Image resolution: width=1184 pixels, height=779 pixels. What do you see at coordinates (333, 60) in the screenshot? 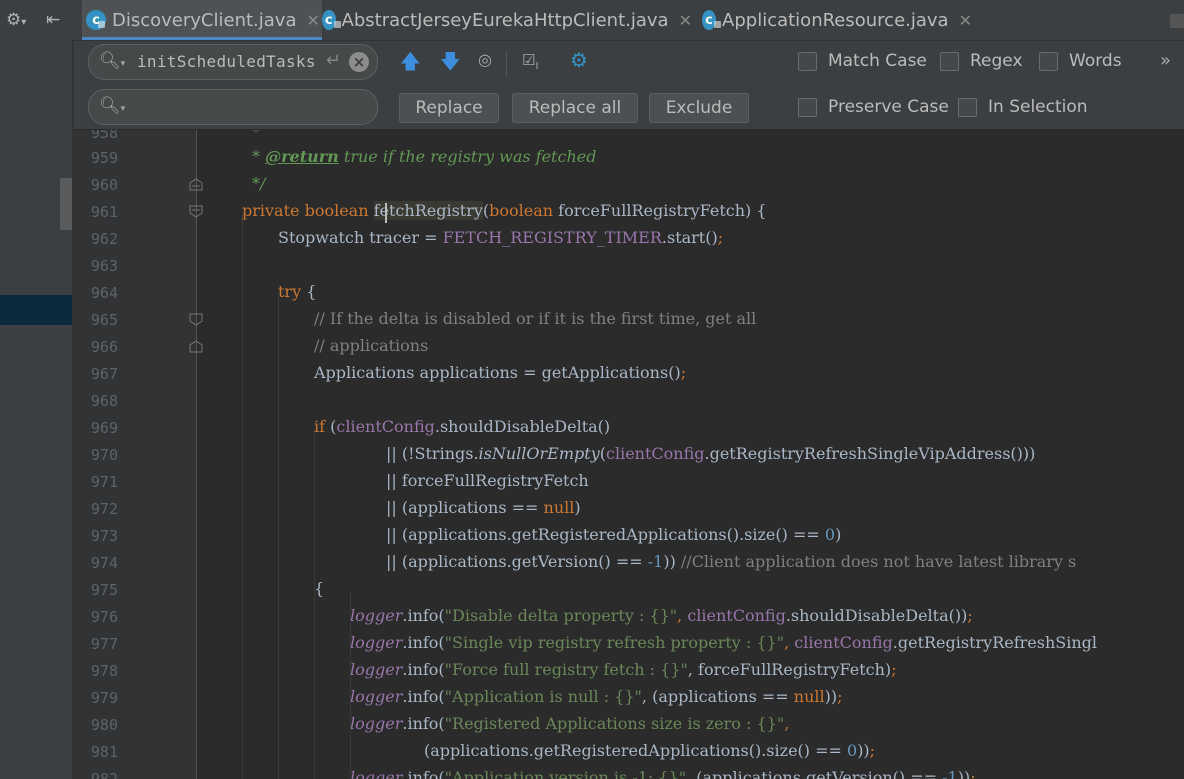
I see `newline-icon: ↵` at bounding box center [333, 60].